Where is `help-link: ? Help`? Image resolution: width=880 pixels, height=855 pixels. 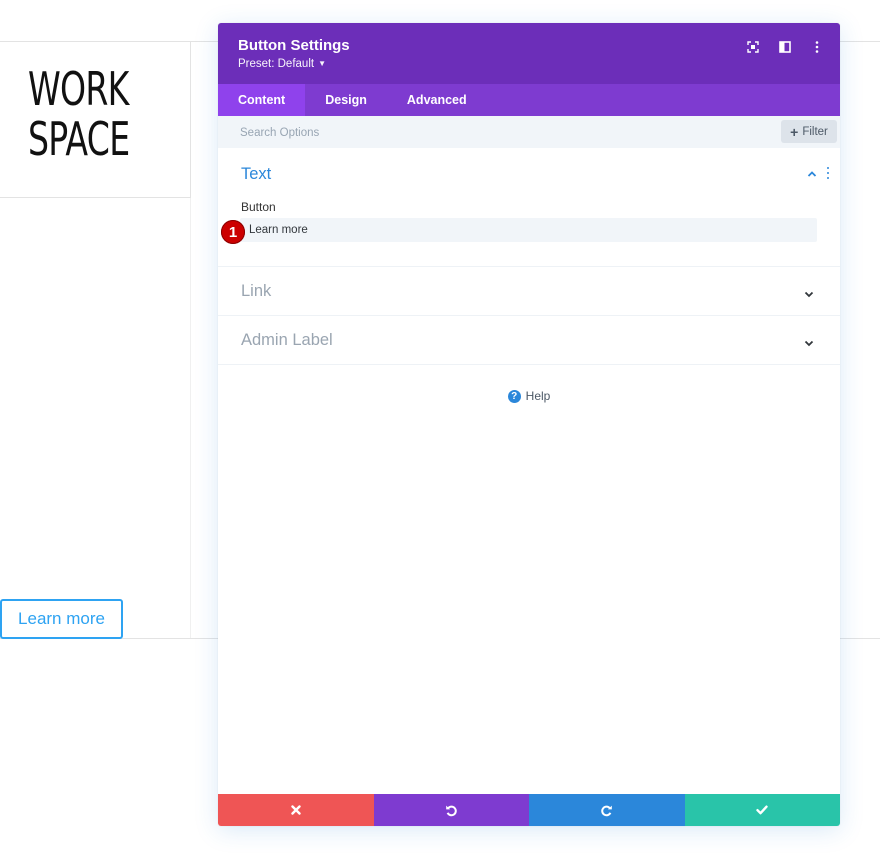
help-link: ? Help is located at coordinates (529, 396).